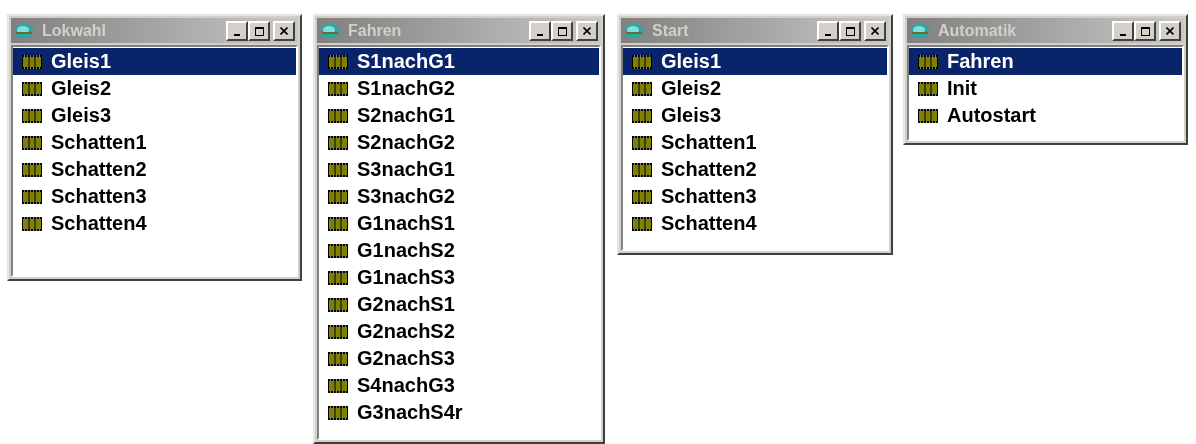 The height and width of the screenshot is (444, 1196). Describe the element at coordinates (459, 169) in the screenshot. I see `list-item: S3nachG1` at that location.